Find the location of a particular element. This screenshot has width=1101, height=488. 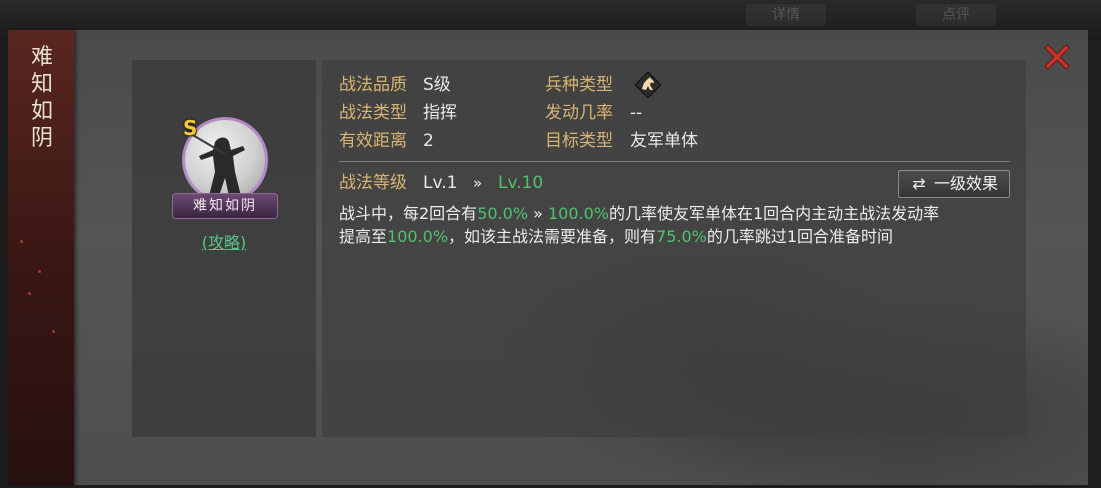

swap-arrows-icon: ⇄ is located at coordinates (919, 183).